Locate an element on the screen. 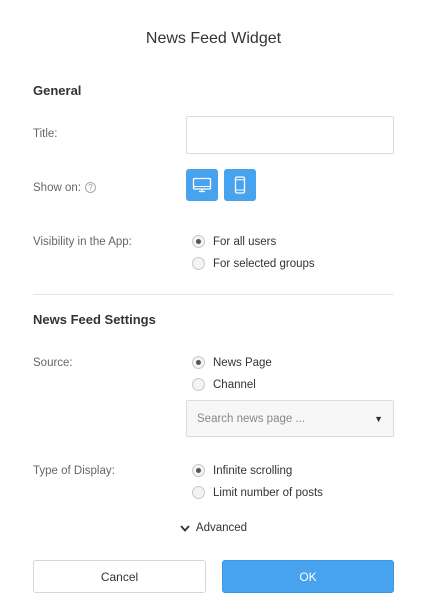  source-label: Source: is located at coordinates (53, 363).